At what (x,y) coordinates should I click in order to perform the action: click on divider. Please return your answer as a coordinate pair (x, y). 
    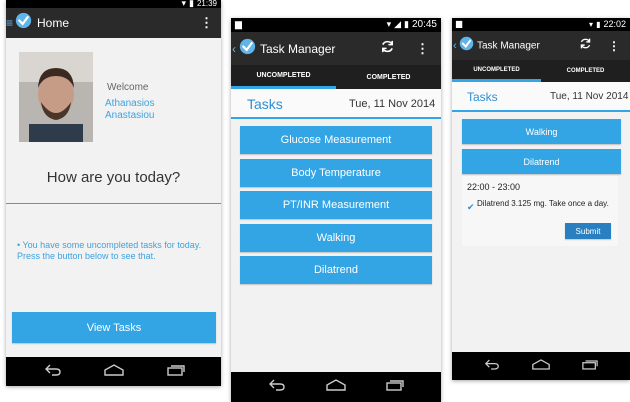
    Looking at the image, I should click on (113, 203).